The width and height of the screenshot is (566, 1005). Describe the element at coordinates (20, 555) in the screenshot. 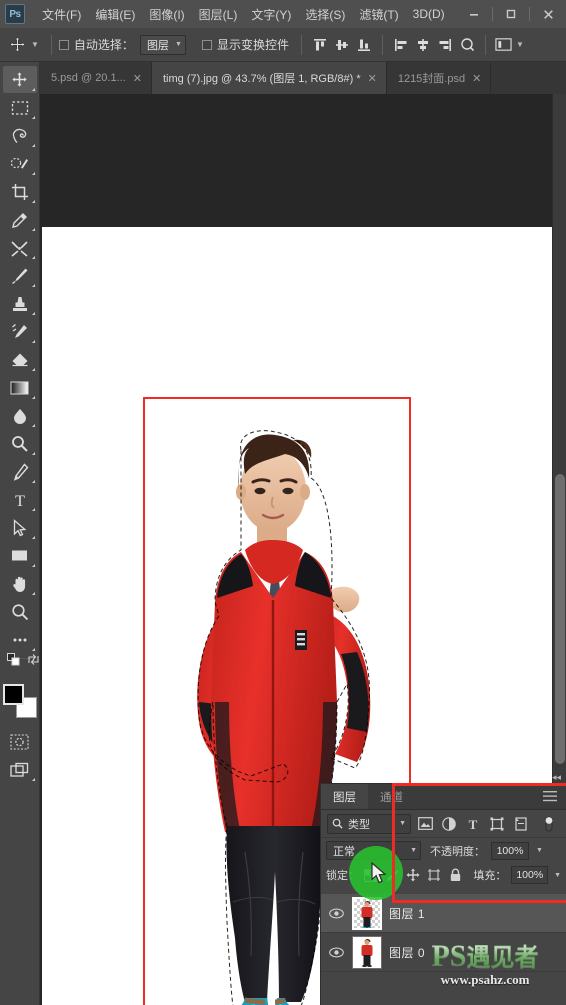

I see `rectangle-tool` at that location.